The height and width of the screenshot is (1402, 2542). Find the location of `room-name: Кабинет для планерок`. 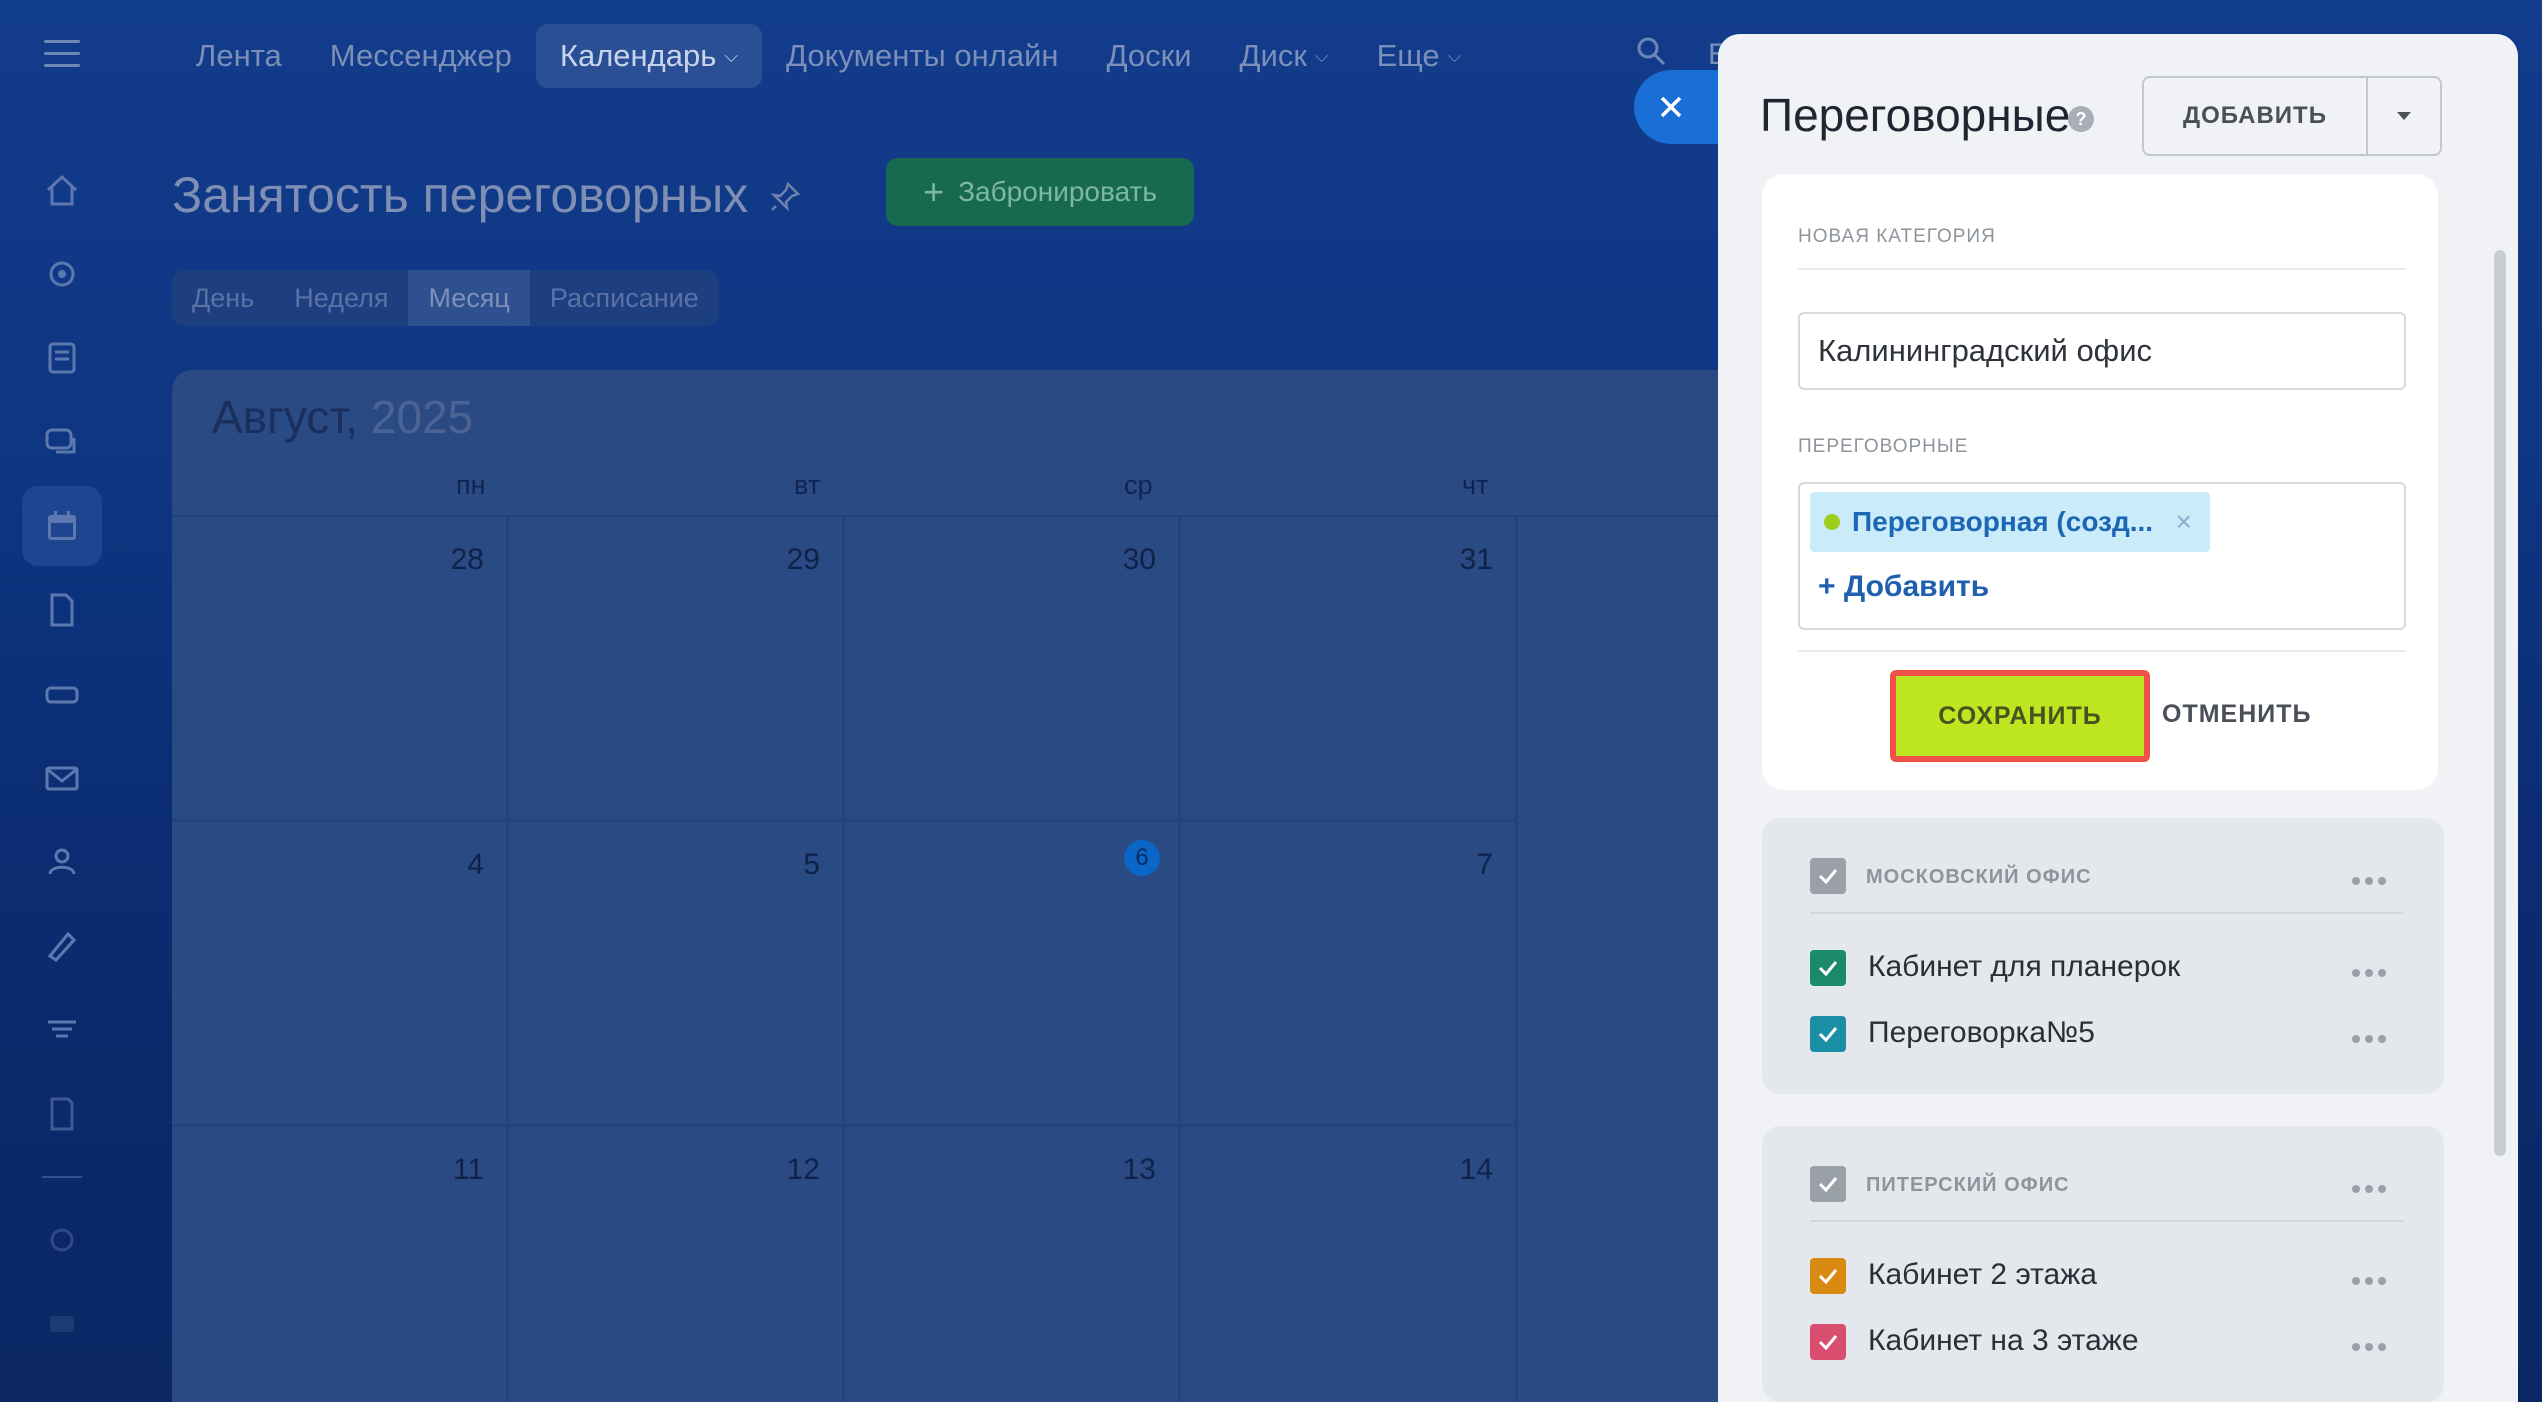

room-name: Кабинет для планерок is located at coordinates (2024, 966).